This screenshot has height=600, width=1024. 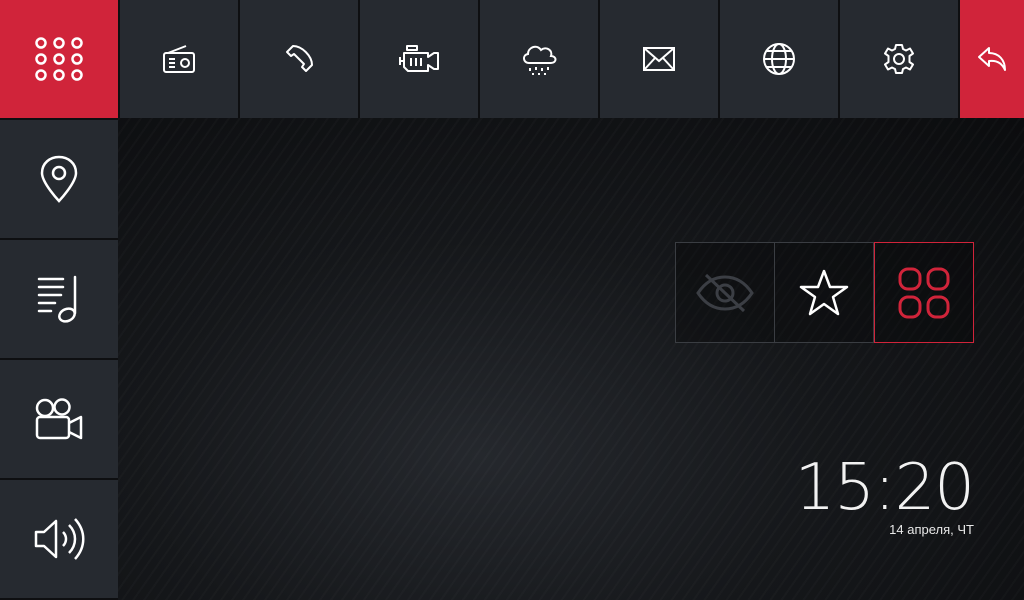 I want to click on hide-widget-button, so click(x=725, y=292).